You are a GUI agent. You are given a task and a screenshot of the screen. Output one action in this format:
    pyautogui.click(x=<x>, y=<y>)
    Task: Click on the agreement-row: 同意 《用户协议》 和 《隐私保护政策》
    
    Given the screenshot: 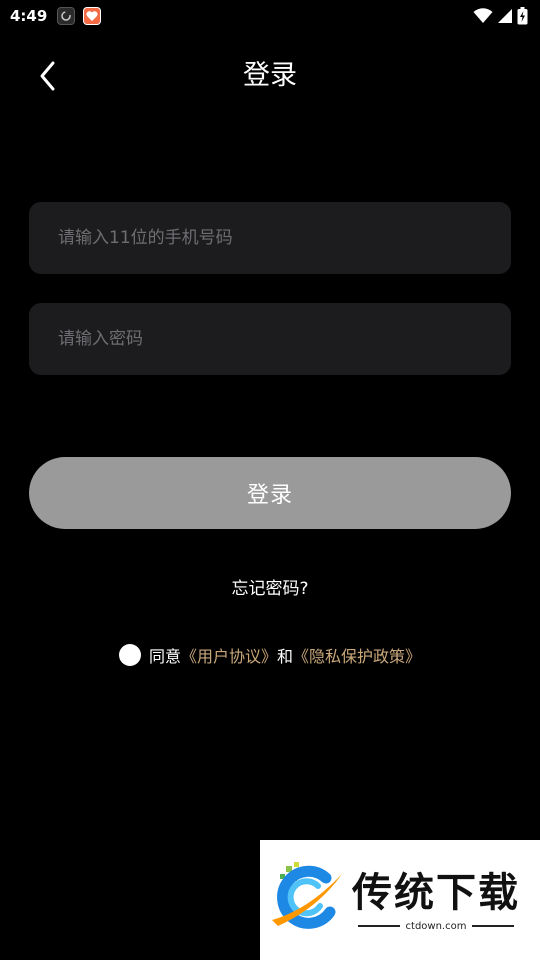 What is the action you would take?
    pyautogui.click(x=270, y=655)
    